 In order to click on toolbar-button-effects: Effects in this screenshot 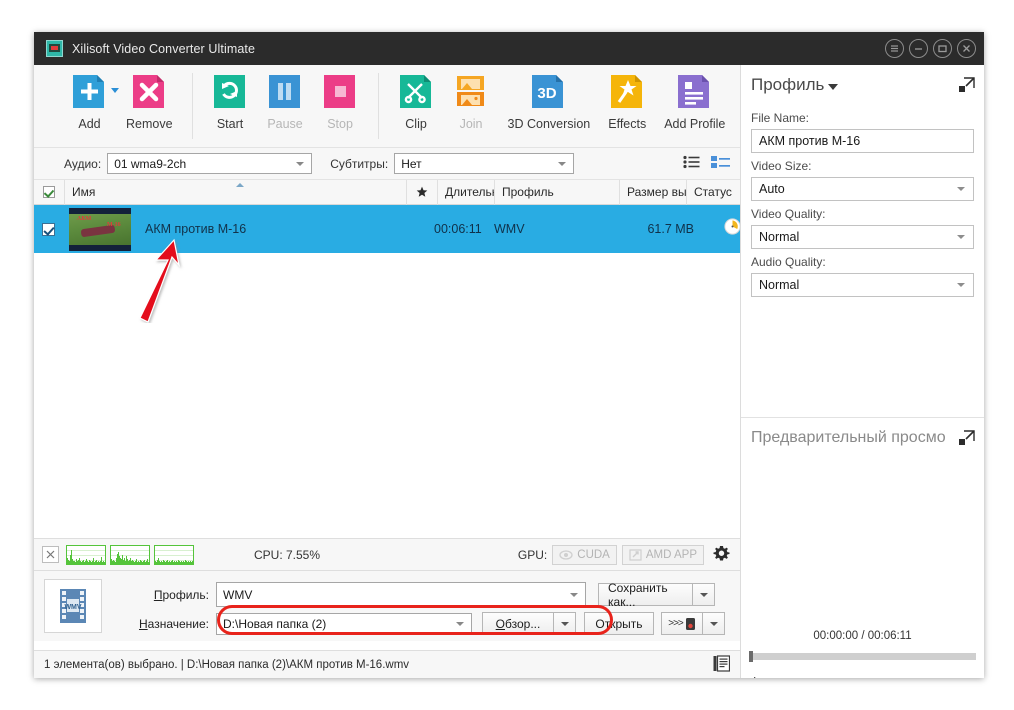, I will do `click(627, 102)`.